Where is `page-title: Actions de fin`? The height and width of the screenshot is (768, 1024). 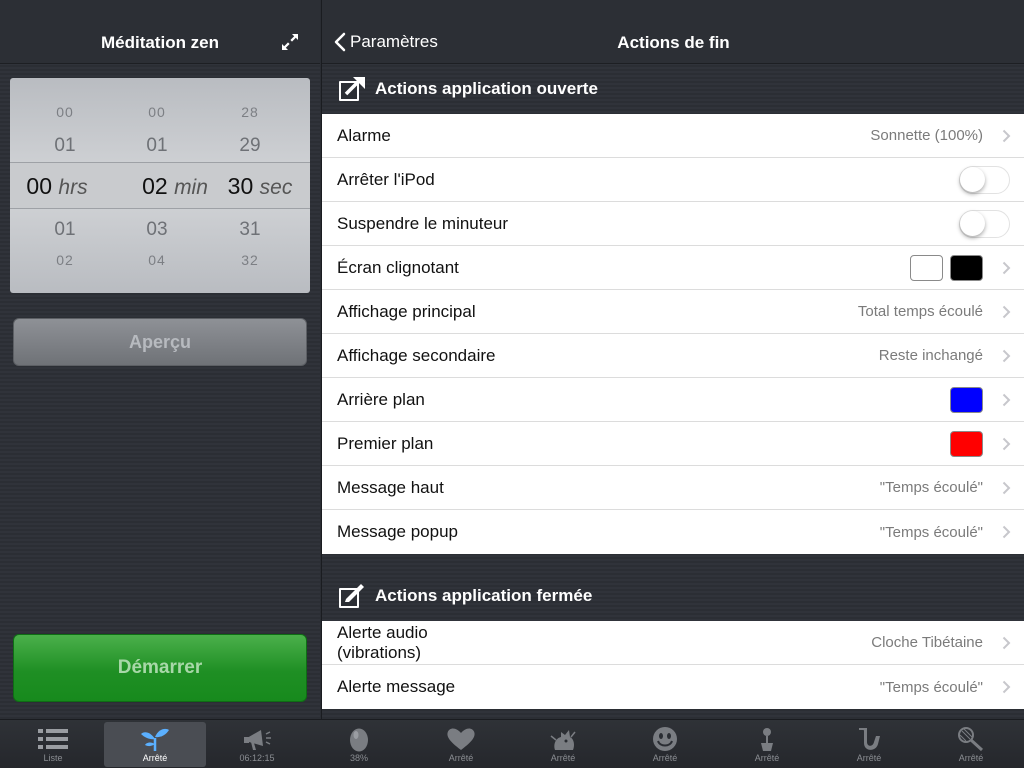 page-title: Actions de fin is located at coordinates (673, 42).